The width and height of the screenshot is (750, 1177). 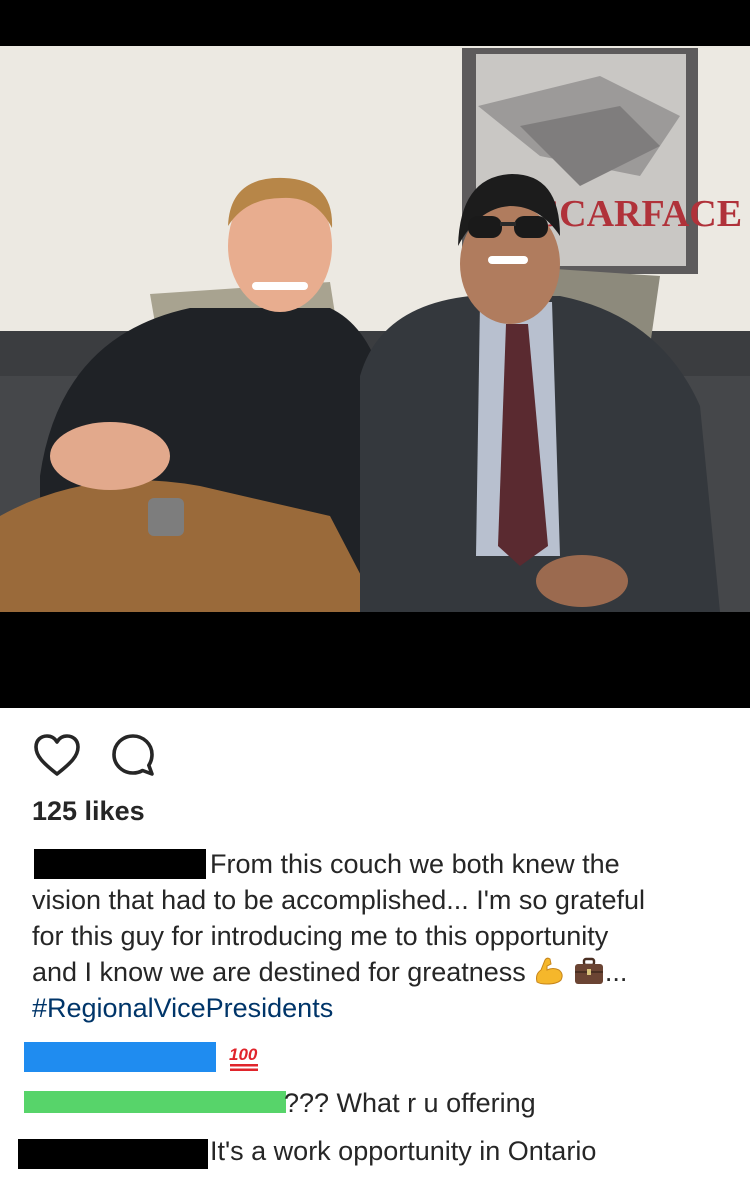 I want to click on comment-2-text: ??? What r u offering, so click(x=410, y=1103).